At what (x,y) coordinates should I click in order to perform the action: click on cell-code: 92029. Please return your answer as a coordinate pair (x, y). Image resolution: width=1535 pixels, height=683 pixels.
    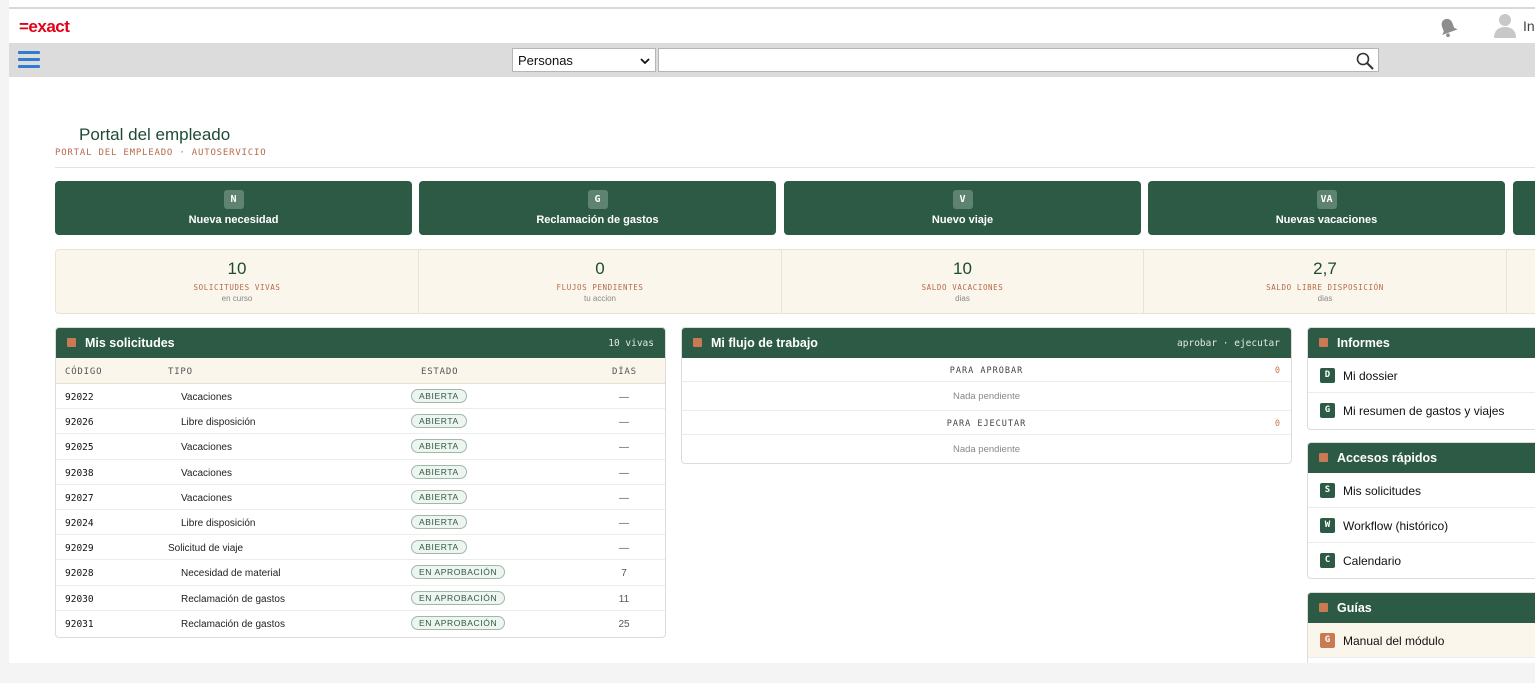
    Looking at the image, I should click on (79, 549).